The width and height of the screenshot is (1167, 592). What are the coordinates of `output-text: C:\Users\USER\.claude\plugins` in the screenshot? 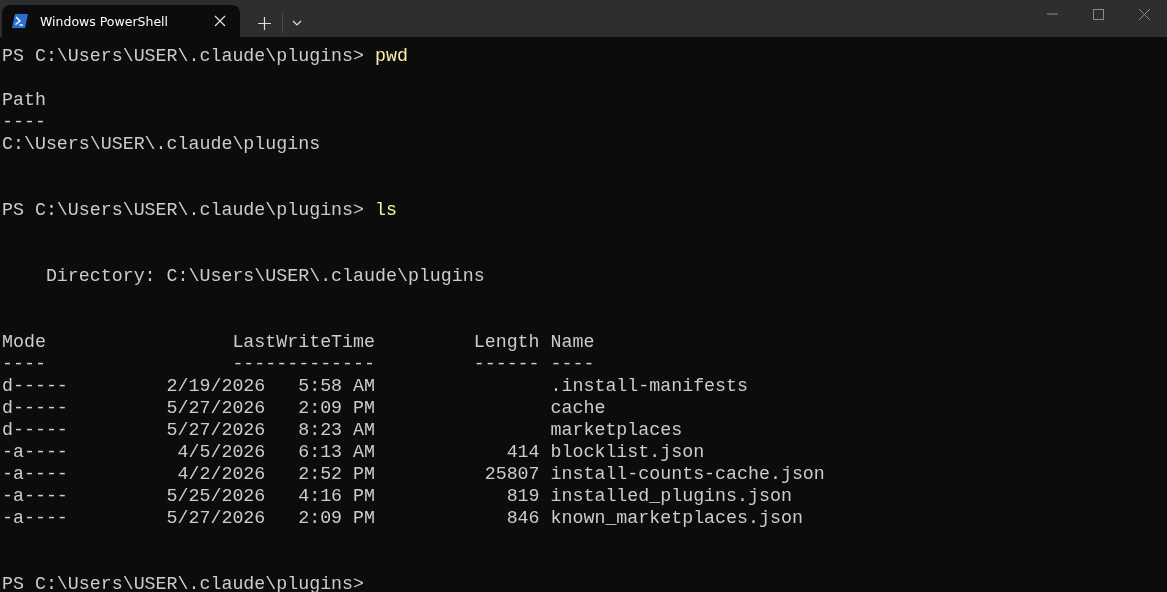 It's located at (161, 144).